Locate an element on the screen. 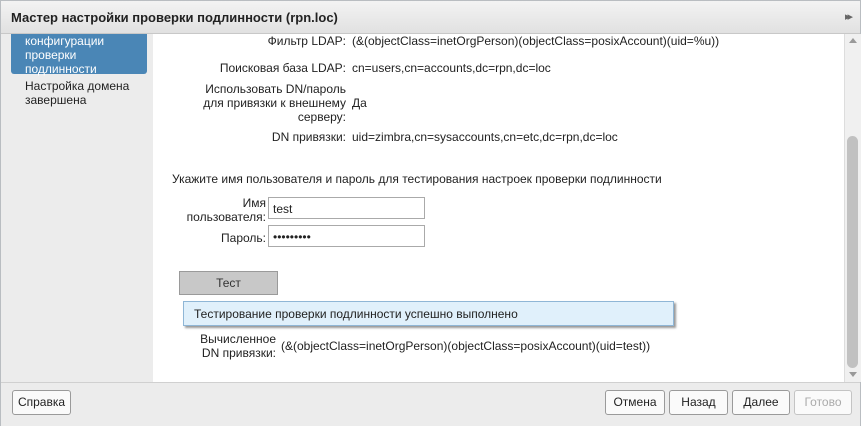  scrollbar-thumb is located at coordinates (852, 252).